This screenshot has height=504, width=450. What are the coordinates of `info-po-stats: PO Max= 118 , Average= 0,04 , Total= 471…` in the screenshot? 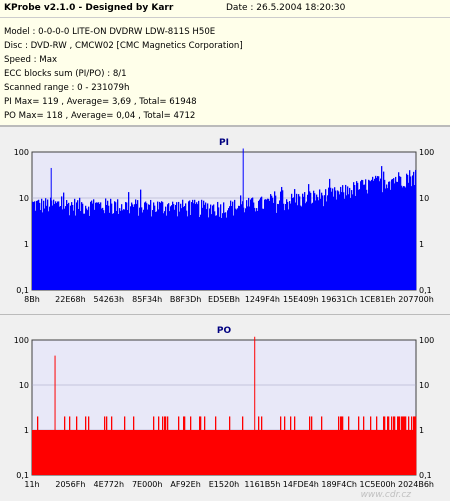 It's located at (100, 116).